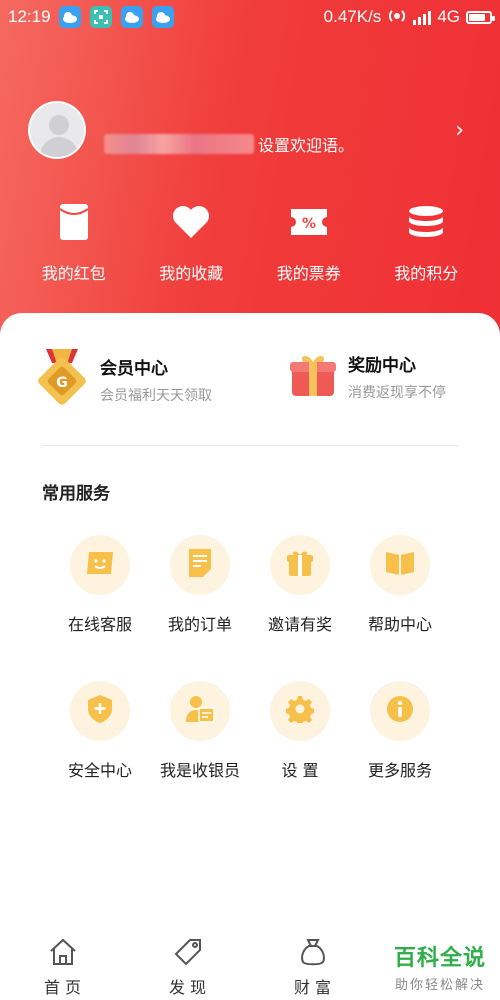 This screenshot has height=1000, width=500. I want to click on coins-icon, so click(426, 222).